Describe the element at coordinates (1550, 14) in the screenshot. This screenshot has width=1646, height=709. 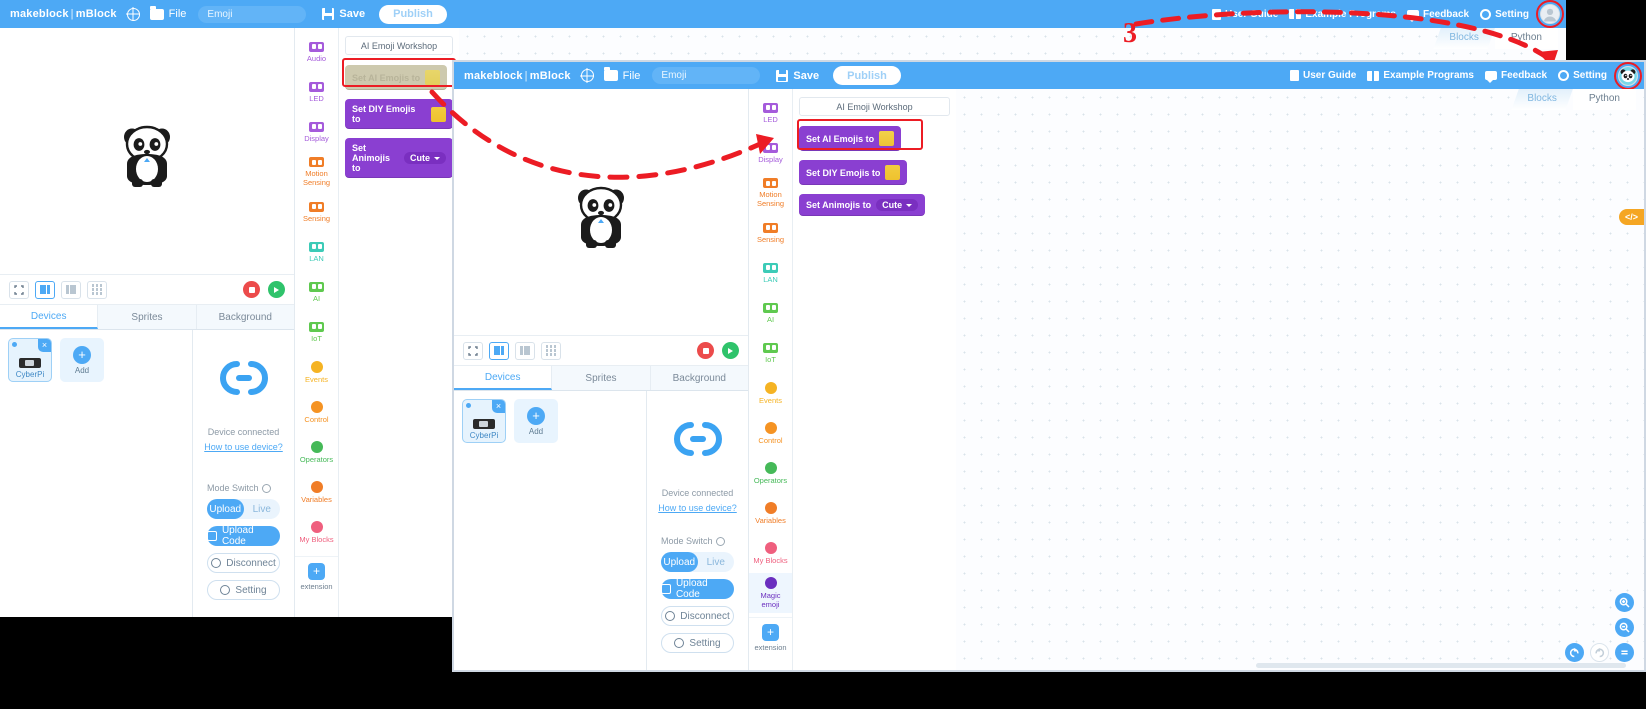
I see `user-avatar-back` at that location.